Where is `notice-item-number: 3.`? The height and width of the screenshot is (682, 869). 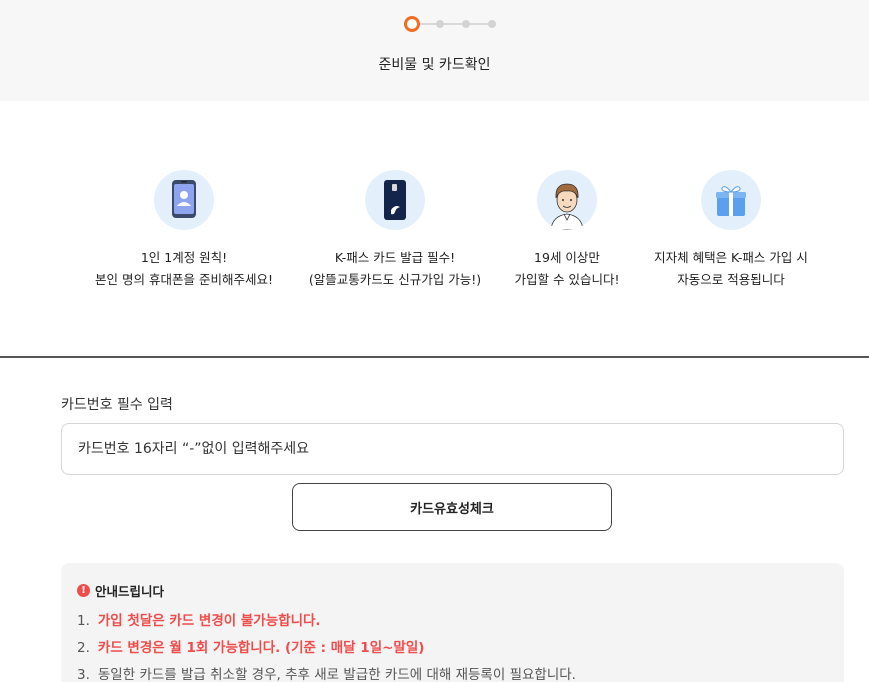 notice-item-number: 3. is located at coordinates (83, 674).